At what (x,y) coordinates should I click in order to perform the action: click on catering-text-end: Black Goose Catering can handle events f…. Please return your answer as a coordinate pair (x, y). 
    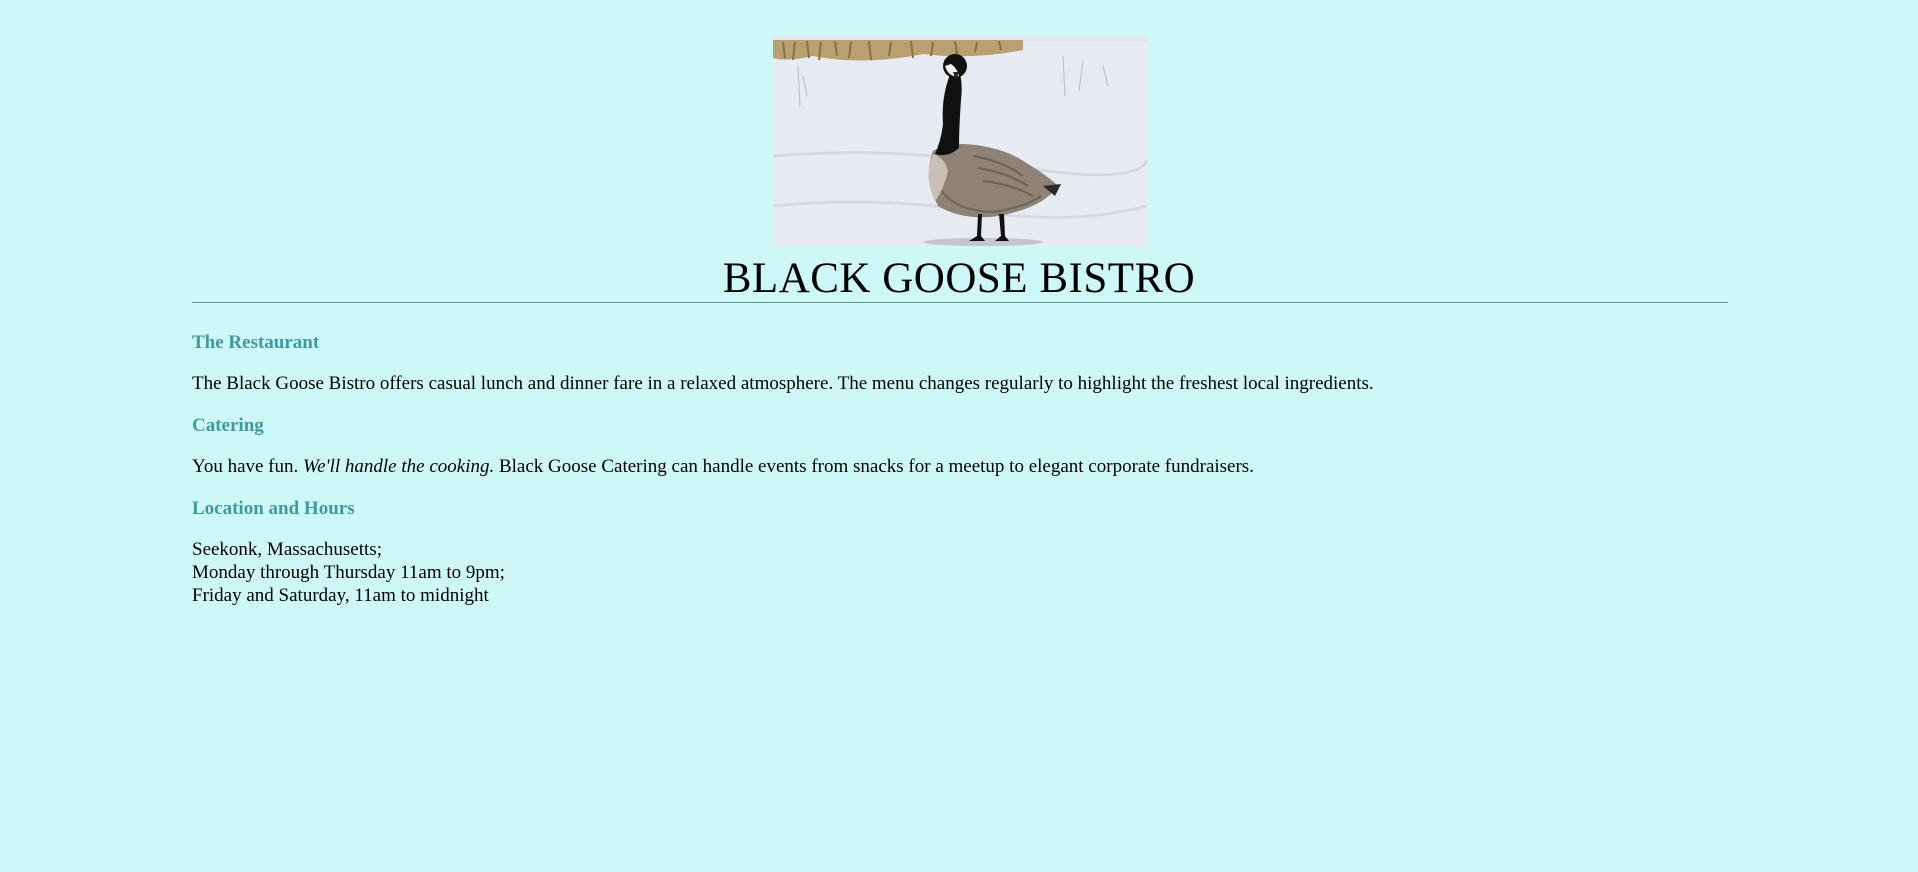
    Looking at the image, I should click on (874, 466).